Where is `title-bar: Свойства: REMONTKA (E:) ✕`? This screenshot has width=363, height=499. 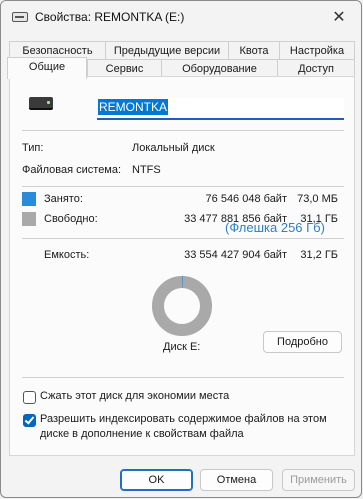 title-bar: Свойства: REMONTKA (E:) ✕ is located at coordinates (181, 17).